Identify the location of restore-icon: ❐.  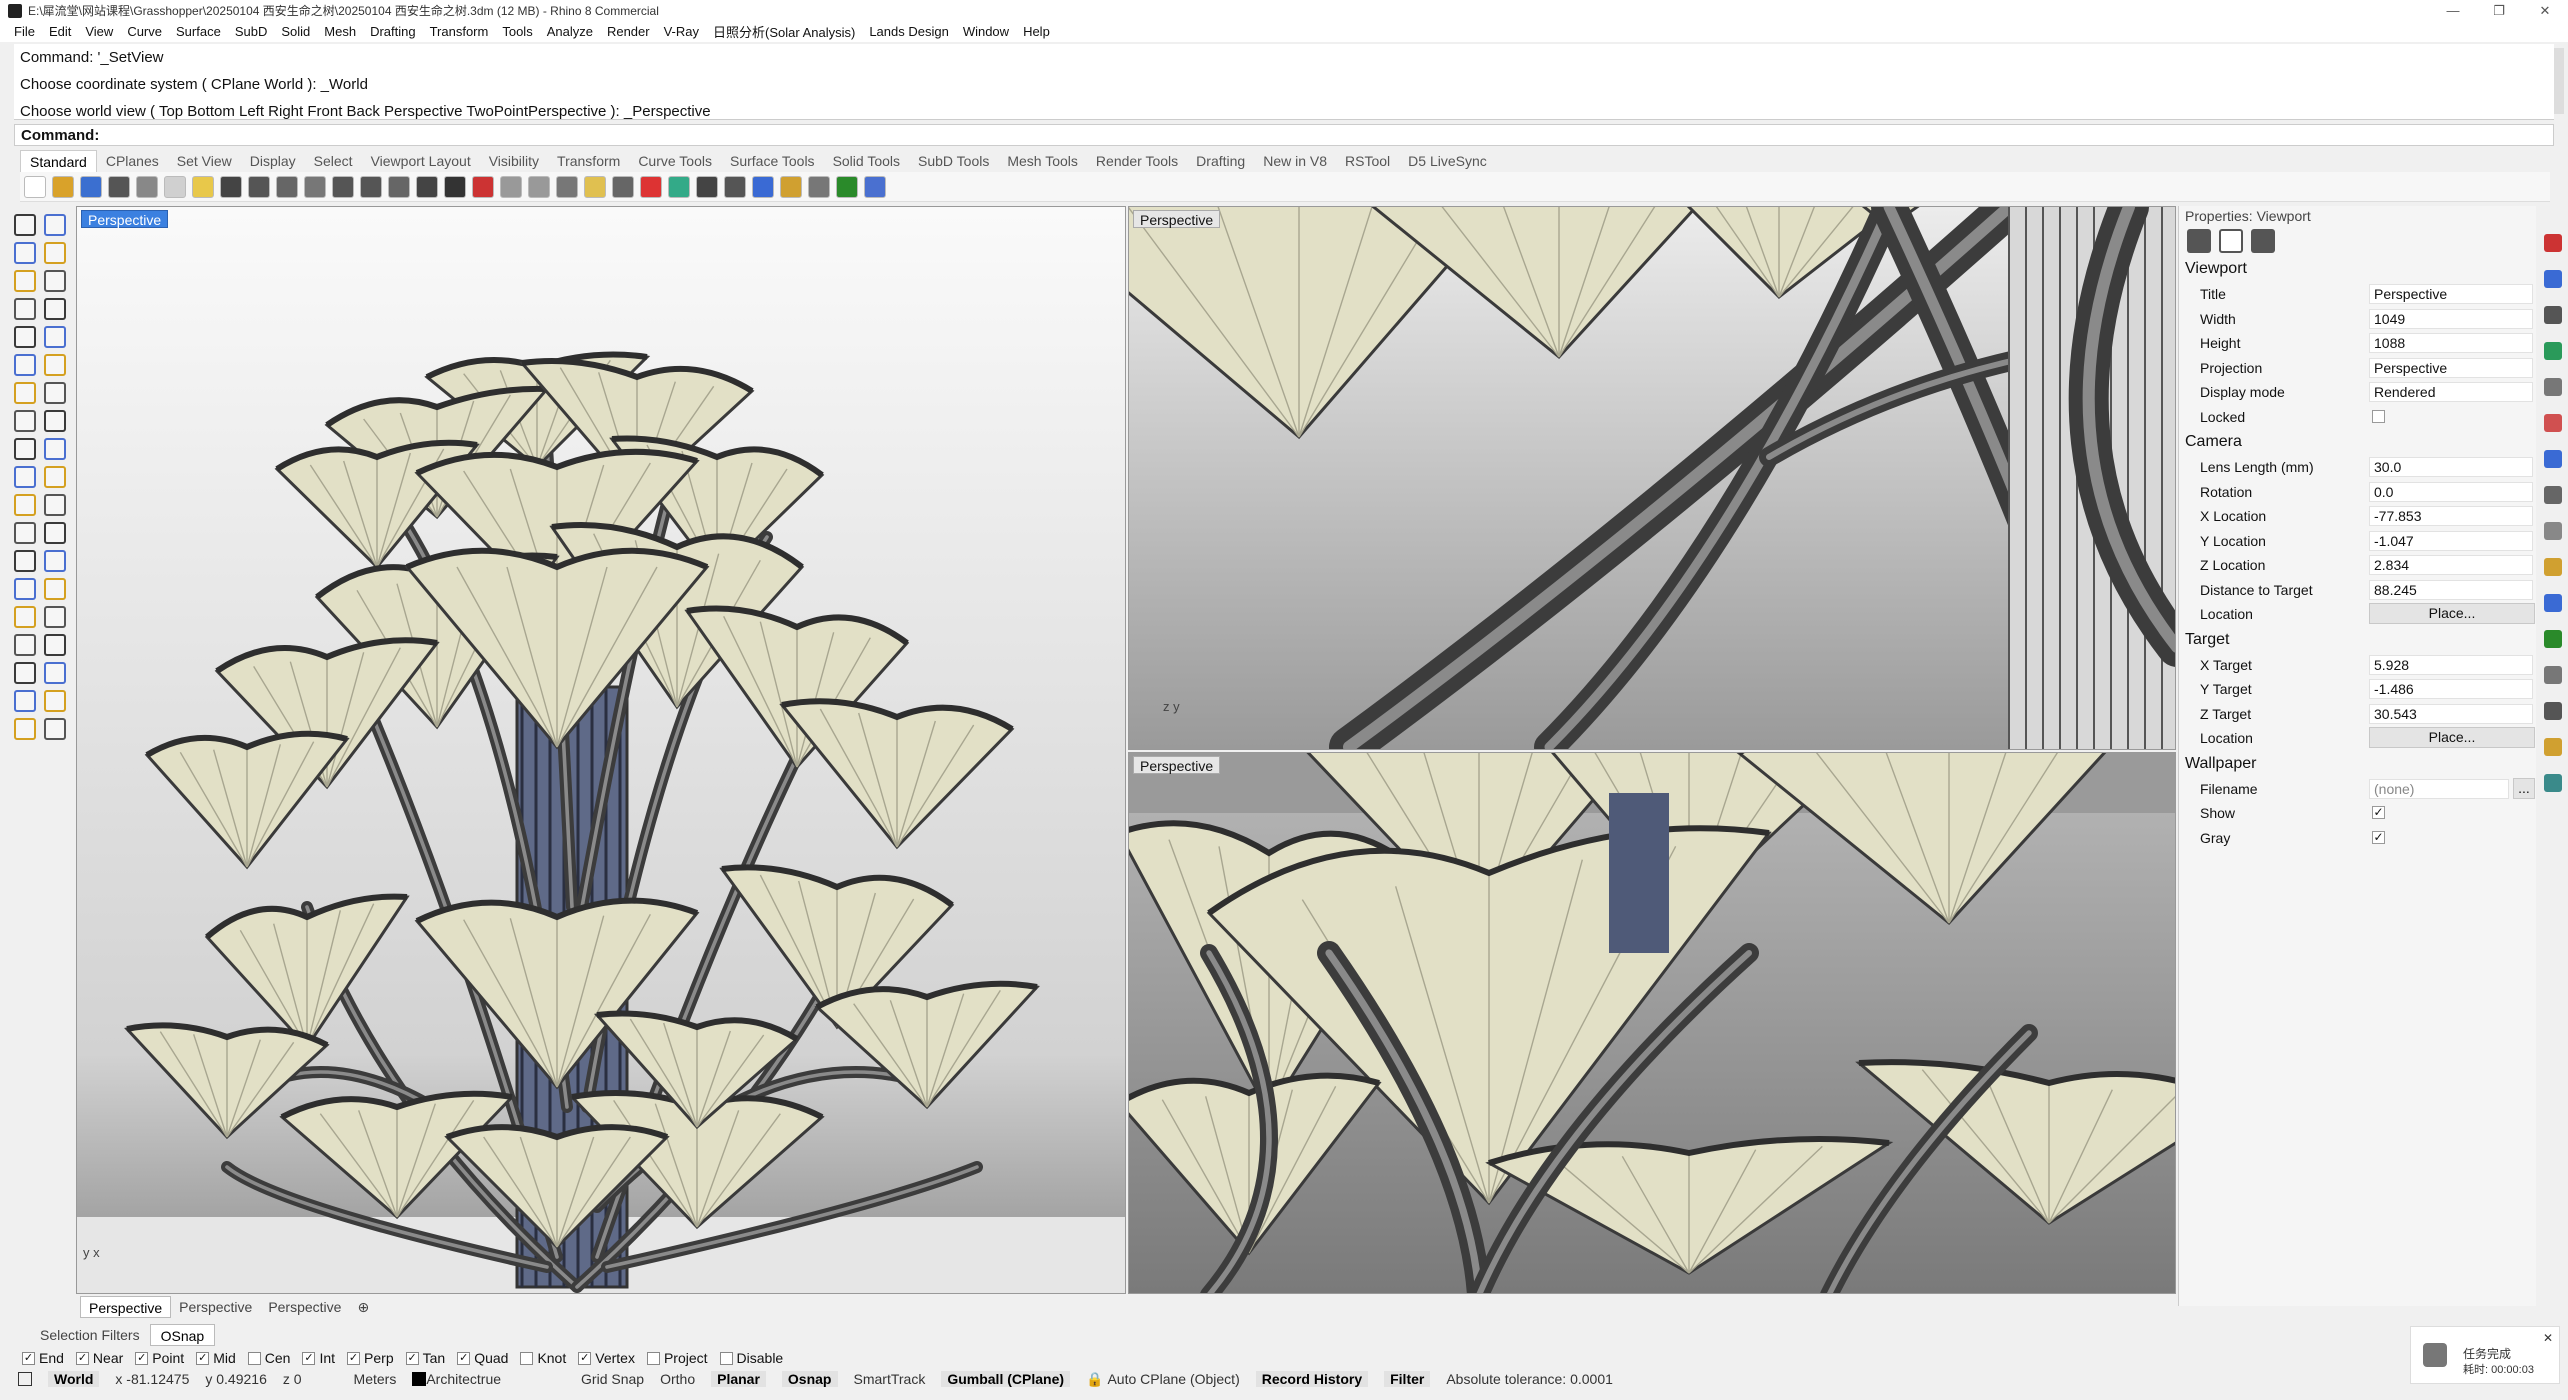
(2499, 10).